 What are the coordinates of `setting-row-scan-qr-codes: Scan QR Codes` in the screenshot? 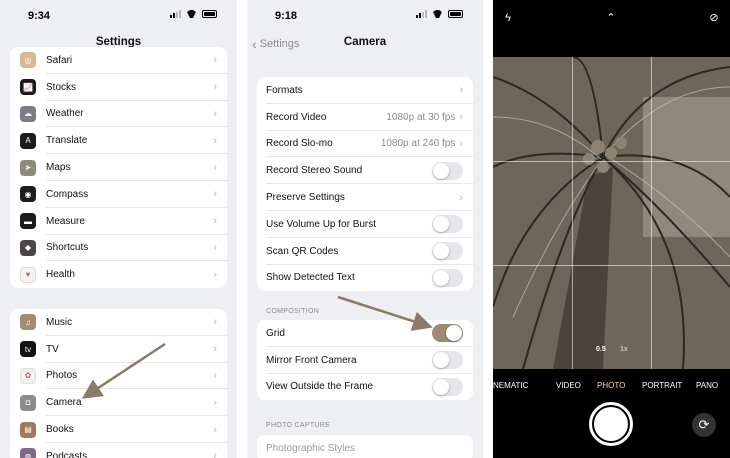 It's located at (365, 251).